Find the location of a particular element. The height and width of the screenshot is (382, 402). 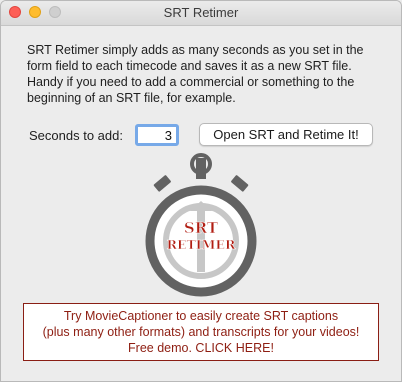

title-bar: SRT Retimer is located at coordinates (201, 13).